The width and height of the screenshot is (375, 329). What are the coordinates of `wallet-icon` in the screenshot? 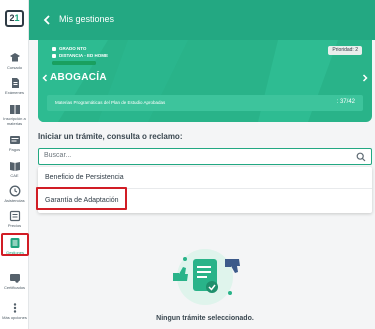 It's located at (14, 140).